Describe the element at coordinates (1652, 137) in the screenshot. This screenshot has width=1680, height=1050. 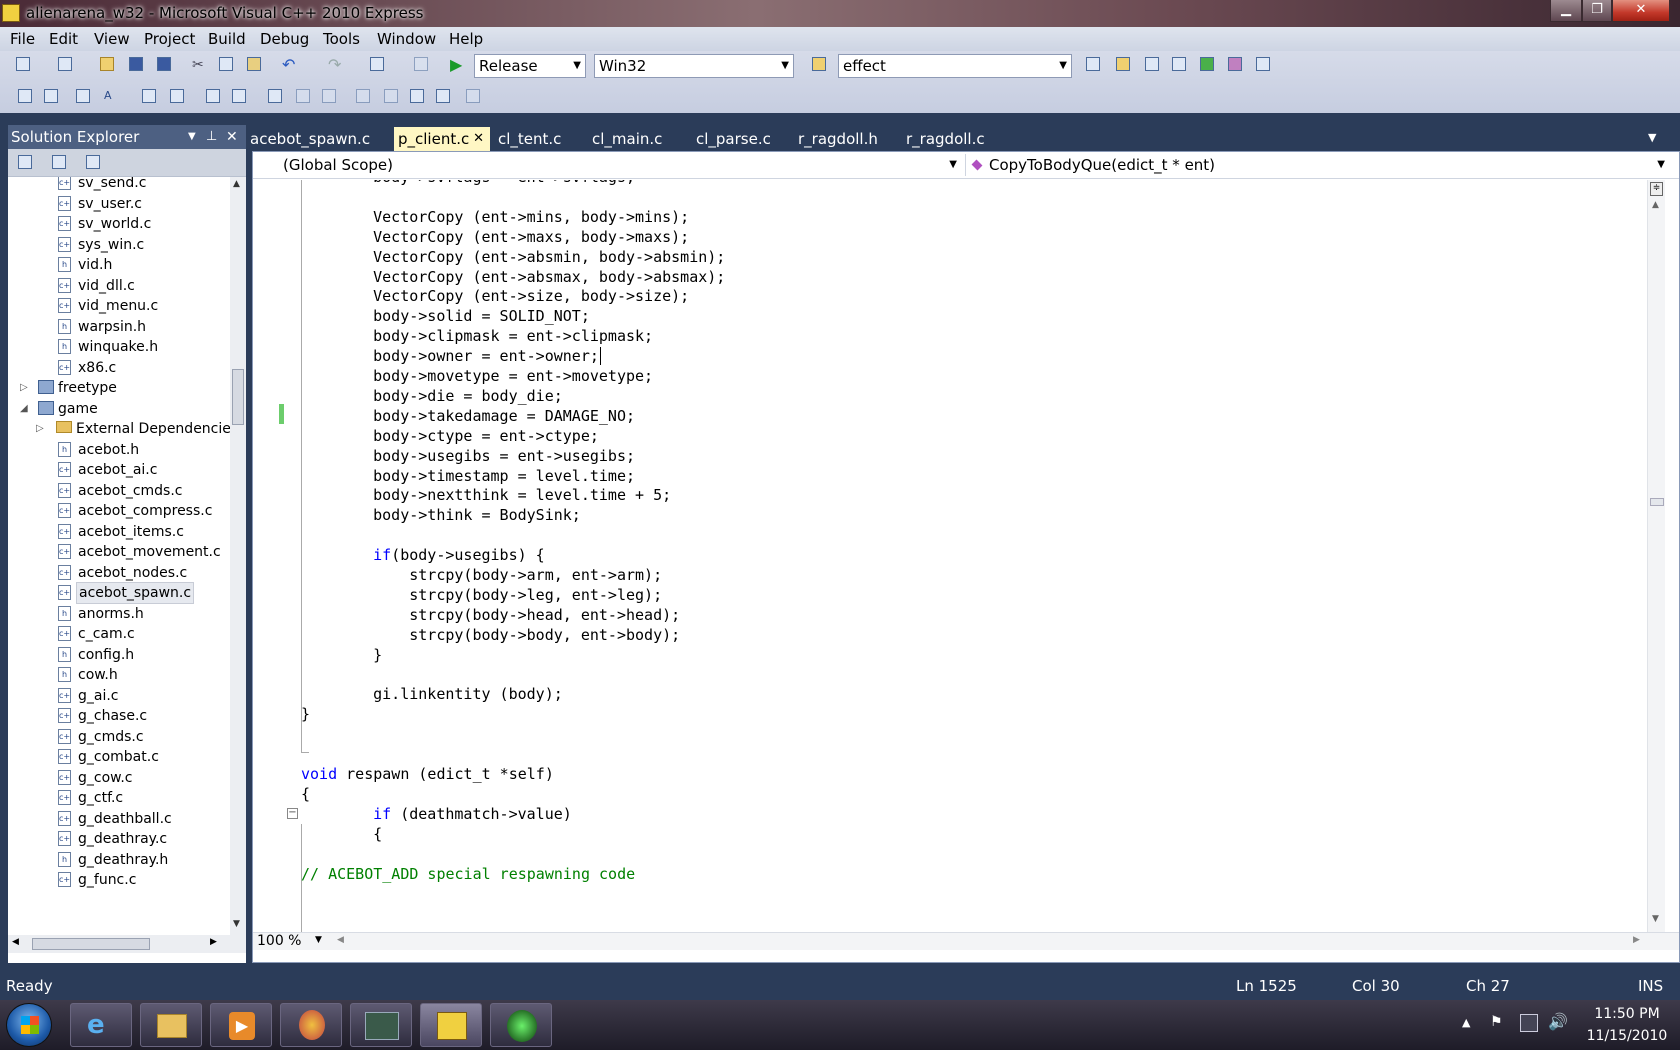
I see `tab-list-icon: ▼` at that location.